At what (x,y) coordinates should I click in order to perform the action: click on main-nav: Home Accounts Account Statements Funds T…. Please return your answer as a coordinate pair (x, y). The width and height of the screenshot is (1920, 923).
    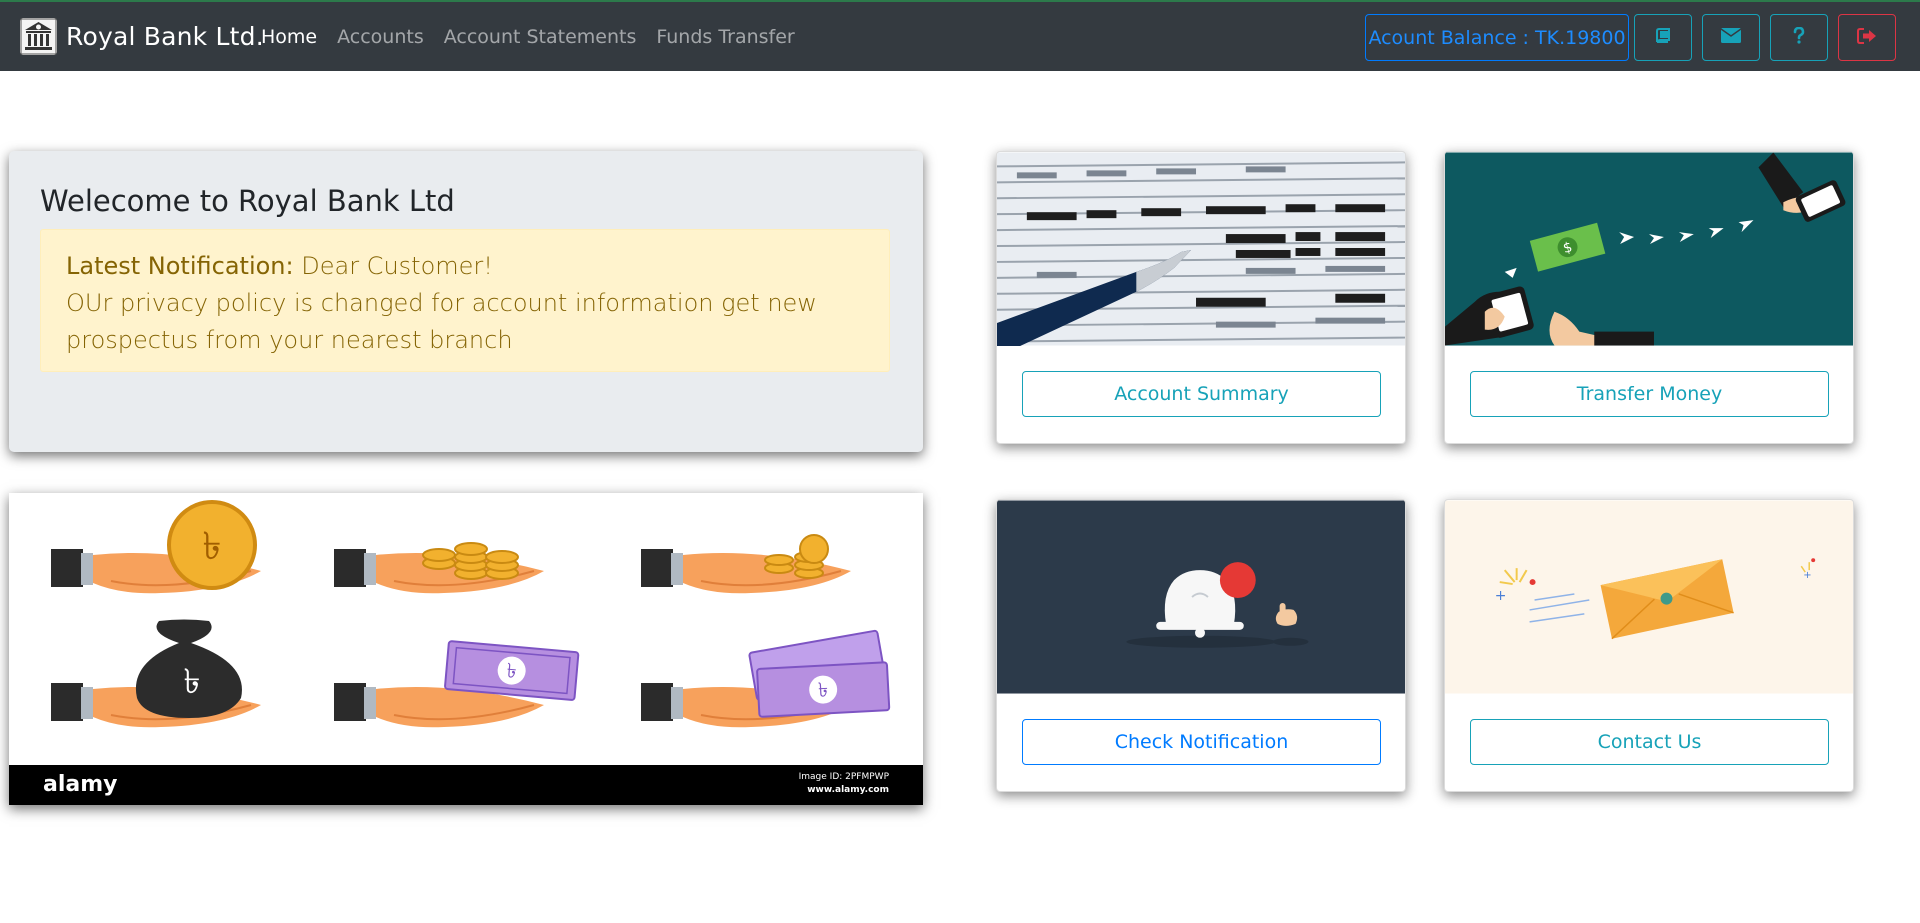
    Looking at the image, I should click on (538, 37).